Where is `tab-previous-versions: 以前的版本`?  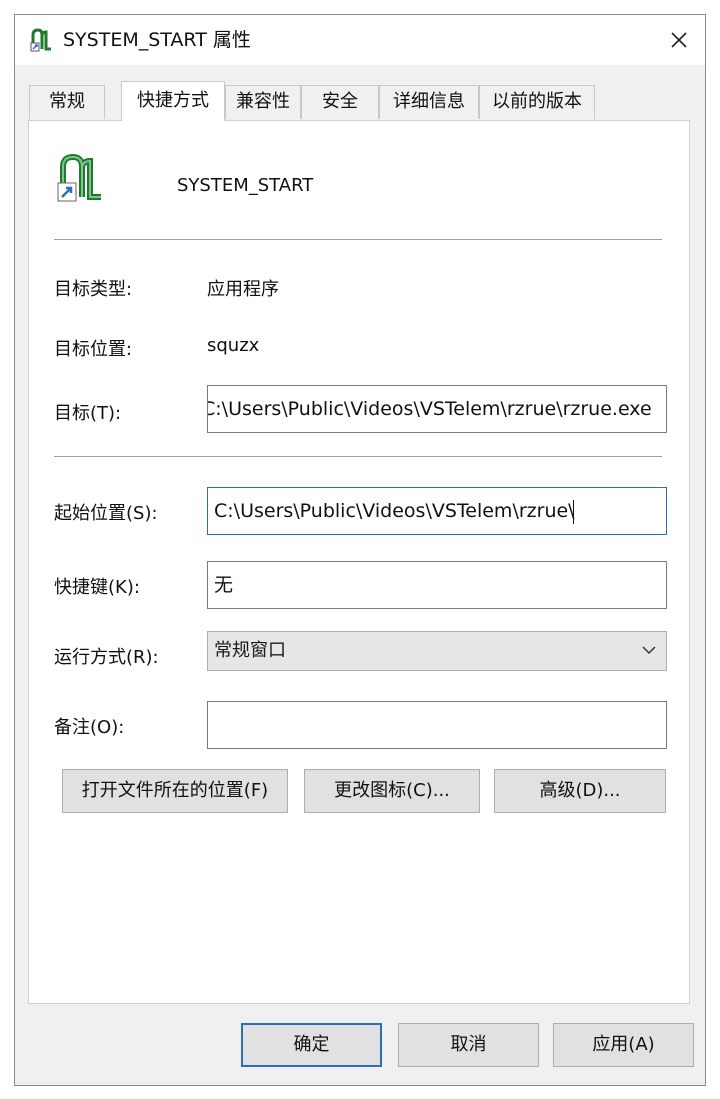
tab-previous-versions: 以前的版本 is located at coordinates (537, 102).